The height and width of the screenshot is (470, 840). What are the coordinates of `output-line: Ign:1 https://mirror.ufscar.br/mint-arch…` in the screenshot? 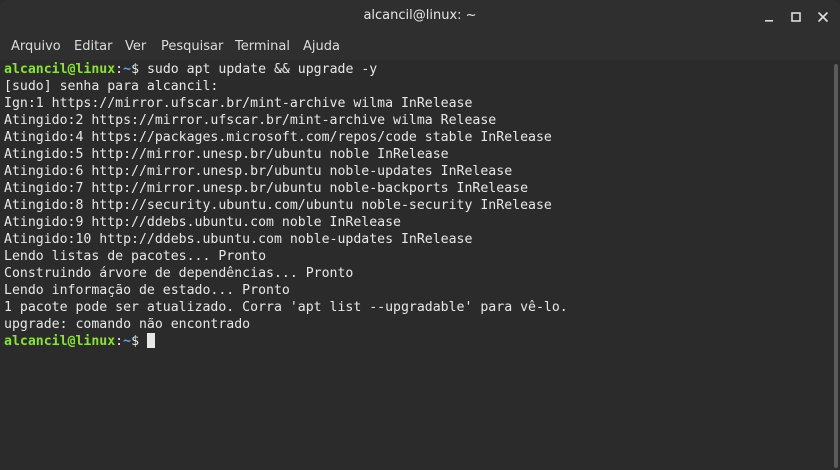 It's located at (238, 103).